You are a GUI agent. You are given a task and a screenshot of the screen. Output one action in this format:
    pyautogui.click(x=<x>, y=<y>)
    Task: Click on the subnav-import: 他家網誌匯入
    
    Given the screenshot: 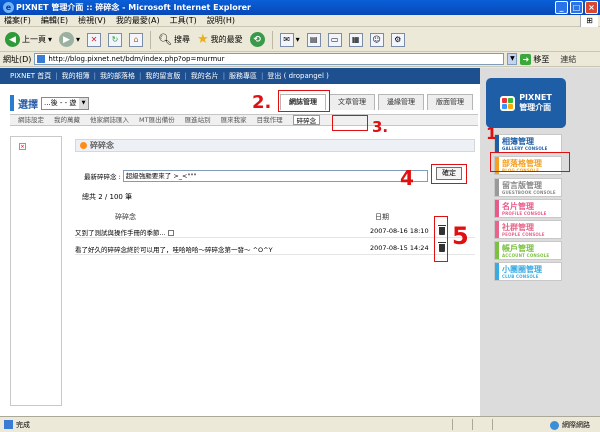 What is the action you would take?
    pyautogui.click(x=109, y=120)
    